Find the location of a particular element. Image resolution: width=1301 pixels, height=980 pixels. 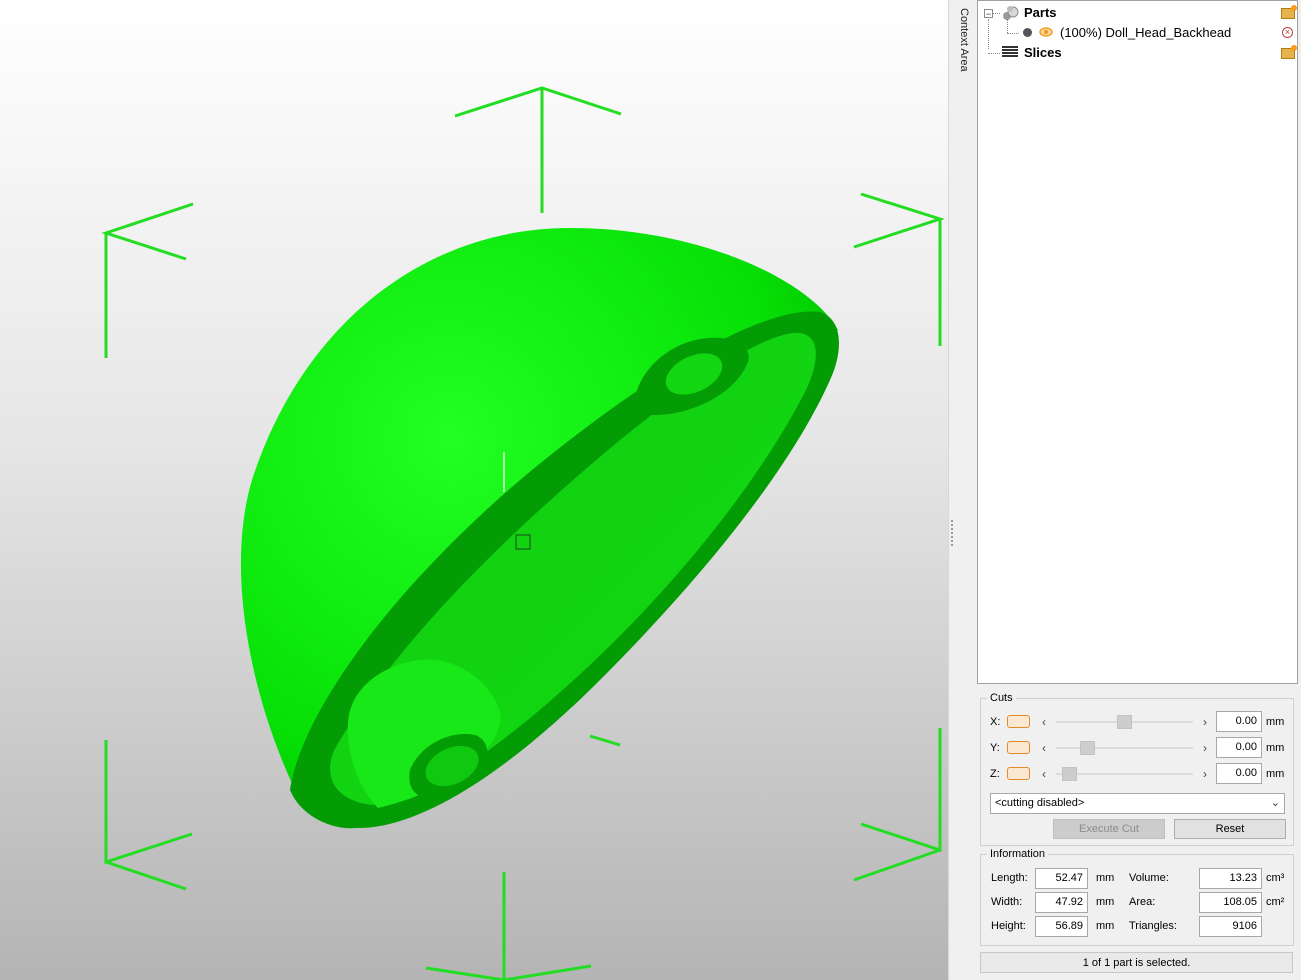

cuts-title: Cuts is located at coordinates (1001, 698).